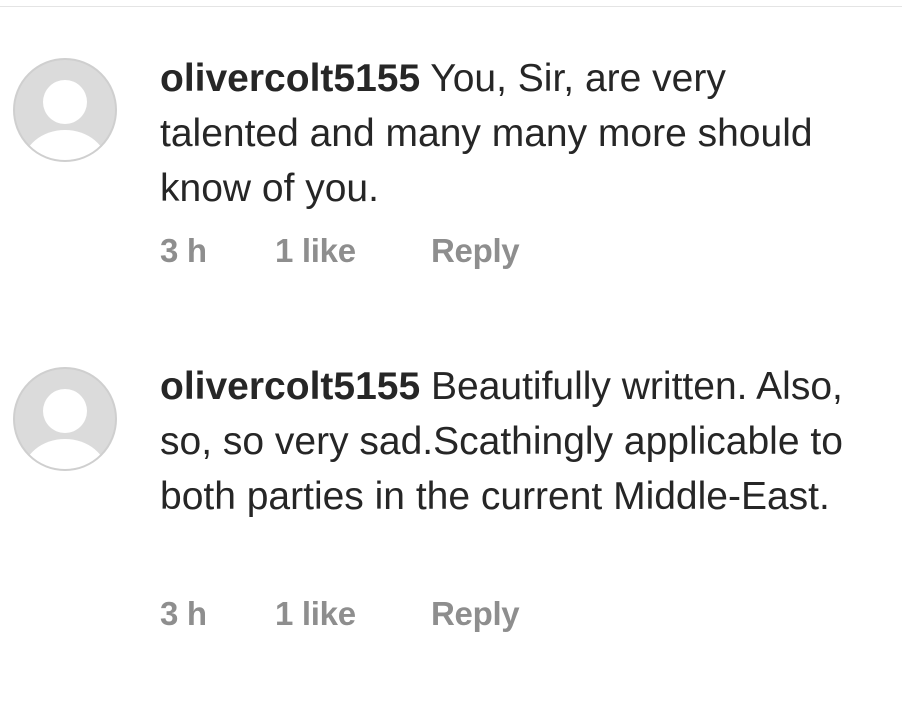 The width and height of the screenshot is (902, 704). I want to click on top-divider, so click(451, 6).